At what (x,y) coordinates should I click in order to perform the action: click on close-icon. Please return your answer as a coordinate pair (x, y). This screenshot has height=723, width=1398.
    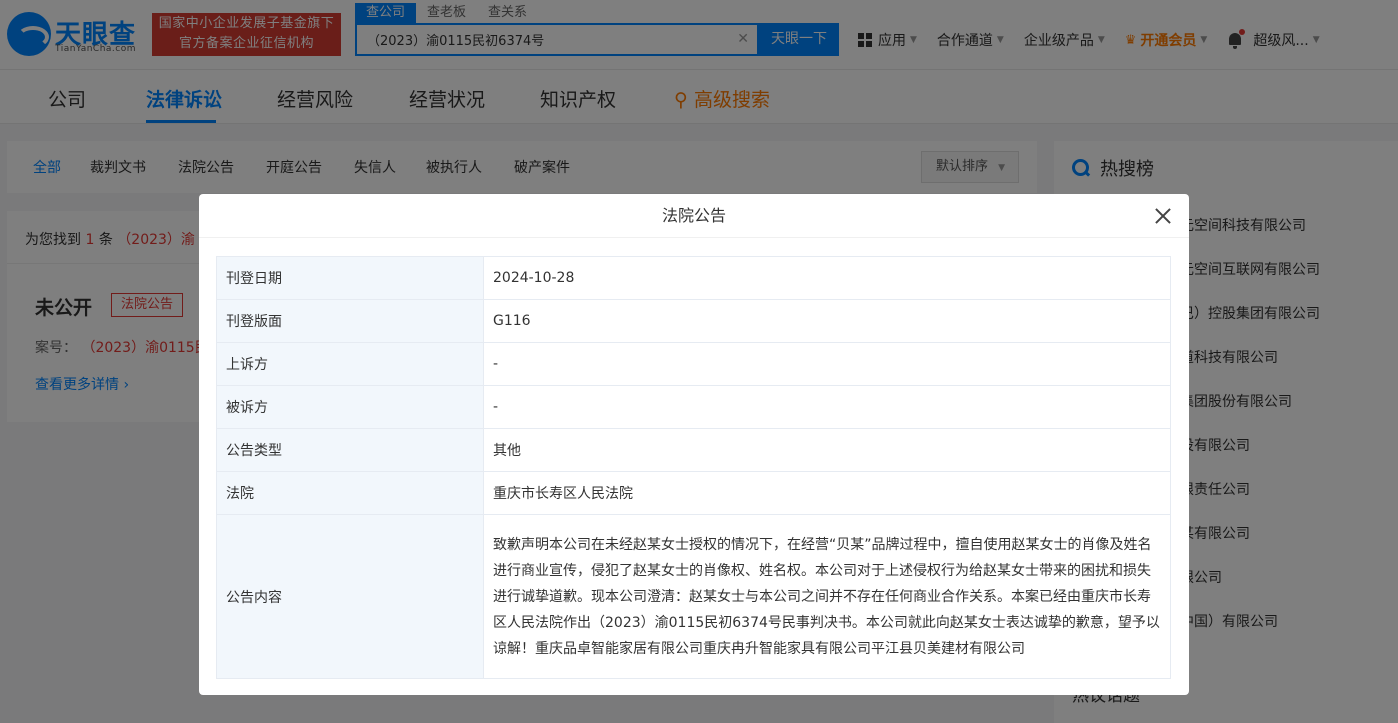
    Looking at the image, I should click on (1163, 216).